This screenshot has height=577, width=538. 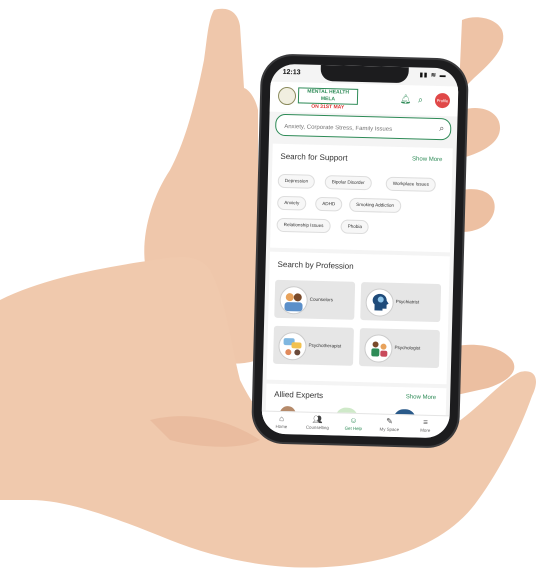 I want to click on tile-psychotherapist-label: Psychotherapist, so click(x=325, y=345).